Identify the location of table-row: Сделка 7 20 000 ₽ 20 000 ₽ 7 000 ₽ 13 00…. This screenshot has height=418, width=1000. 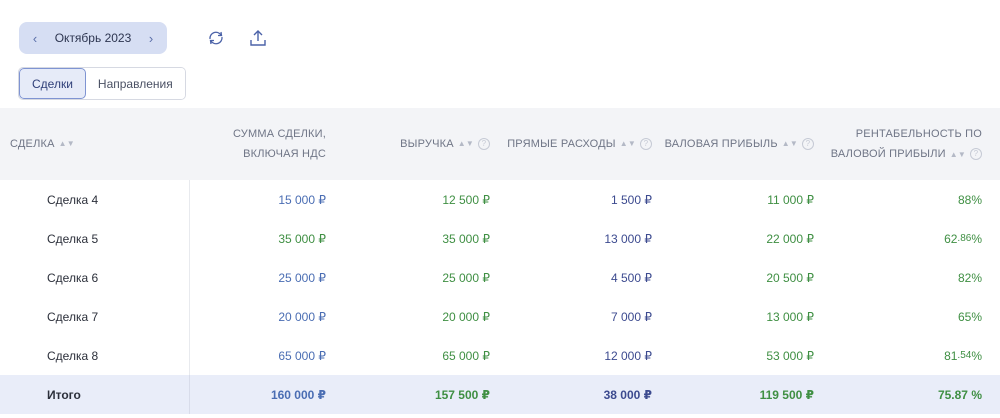
(500, 316).